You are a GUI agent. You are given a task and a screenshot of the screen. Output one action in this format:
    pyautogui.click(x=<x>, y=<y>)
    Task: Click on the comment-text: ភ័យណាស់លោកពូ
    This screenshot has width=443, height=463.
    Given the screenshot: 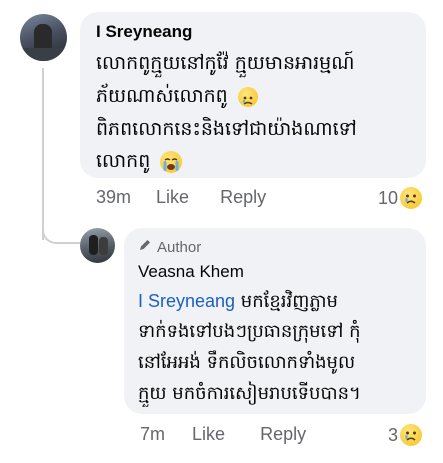 What is the action you would take?
    pyautogui.click(x=162, y=96)
    